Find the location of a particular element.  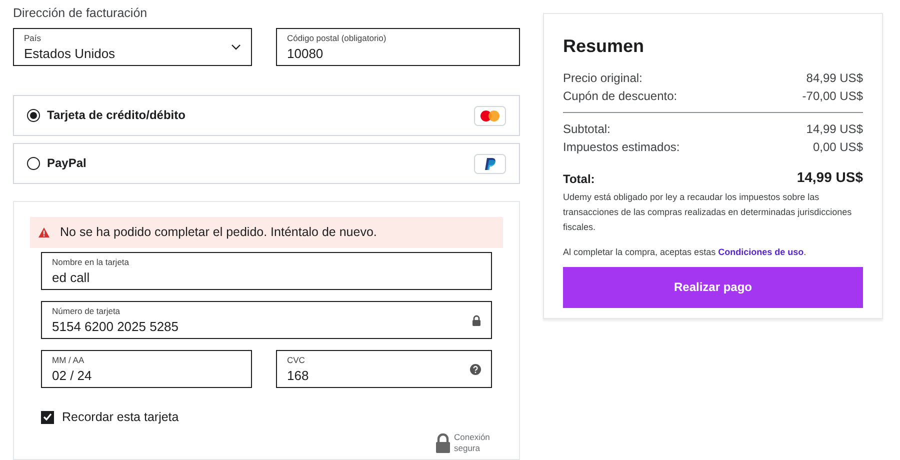

payment-option: PayPal is located at coordinates (266, 163).